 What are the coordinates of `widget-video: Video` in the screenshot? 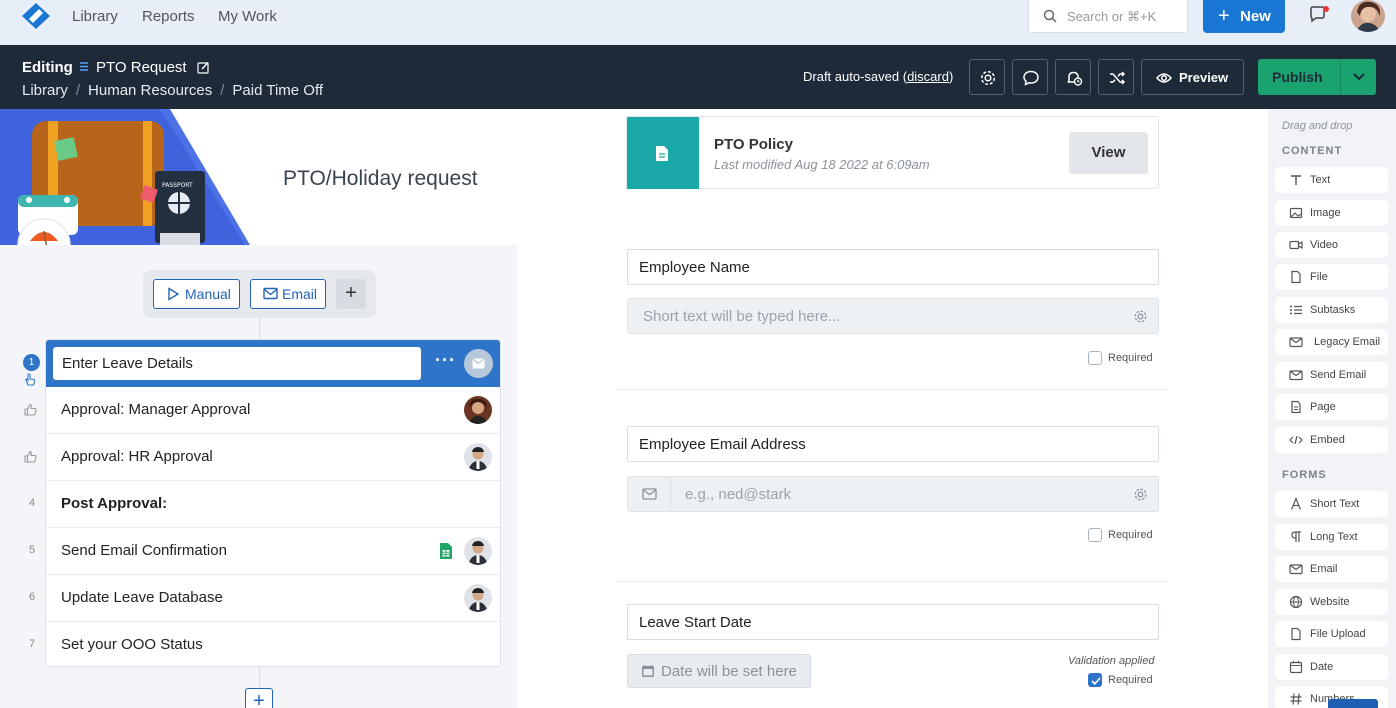 It's located at (1331, 245).